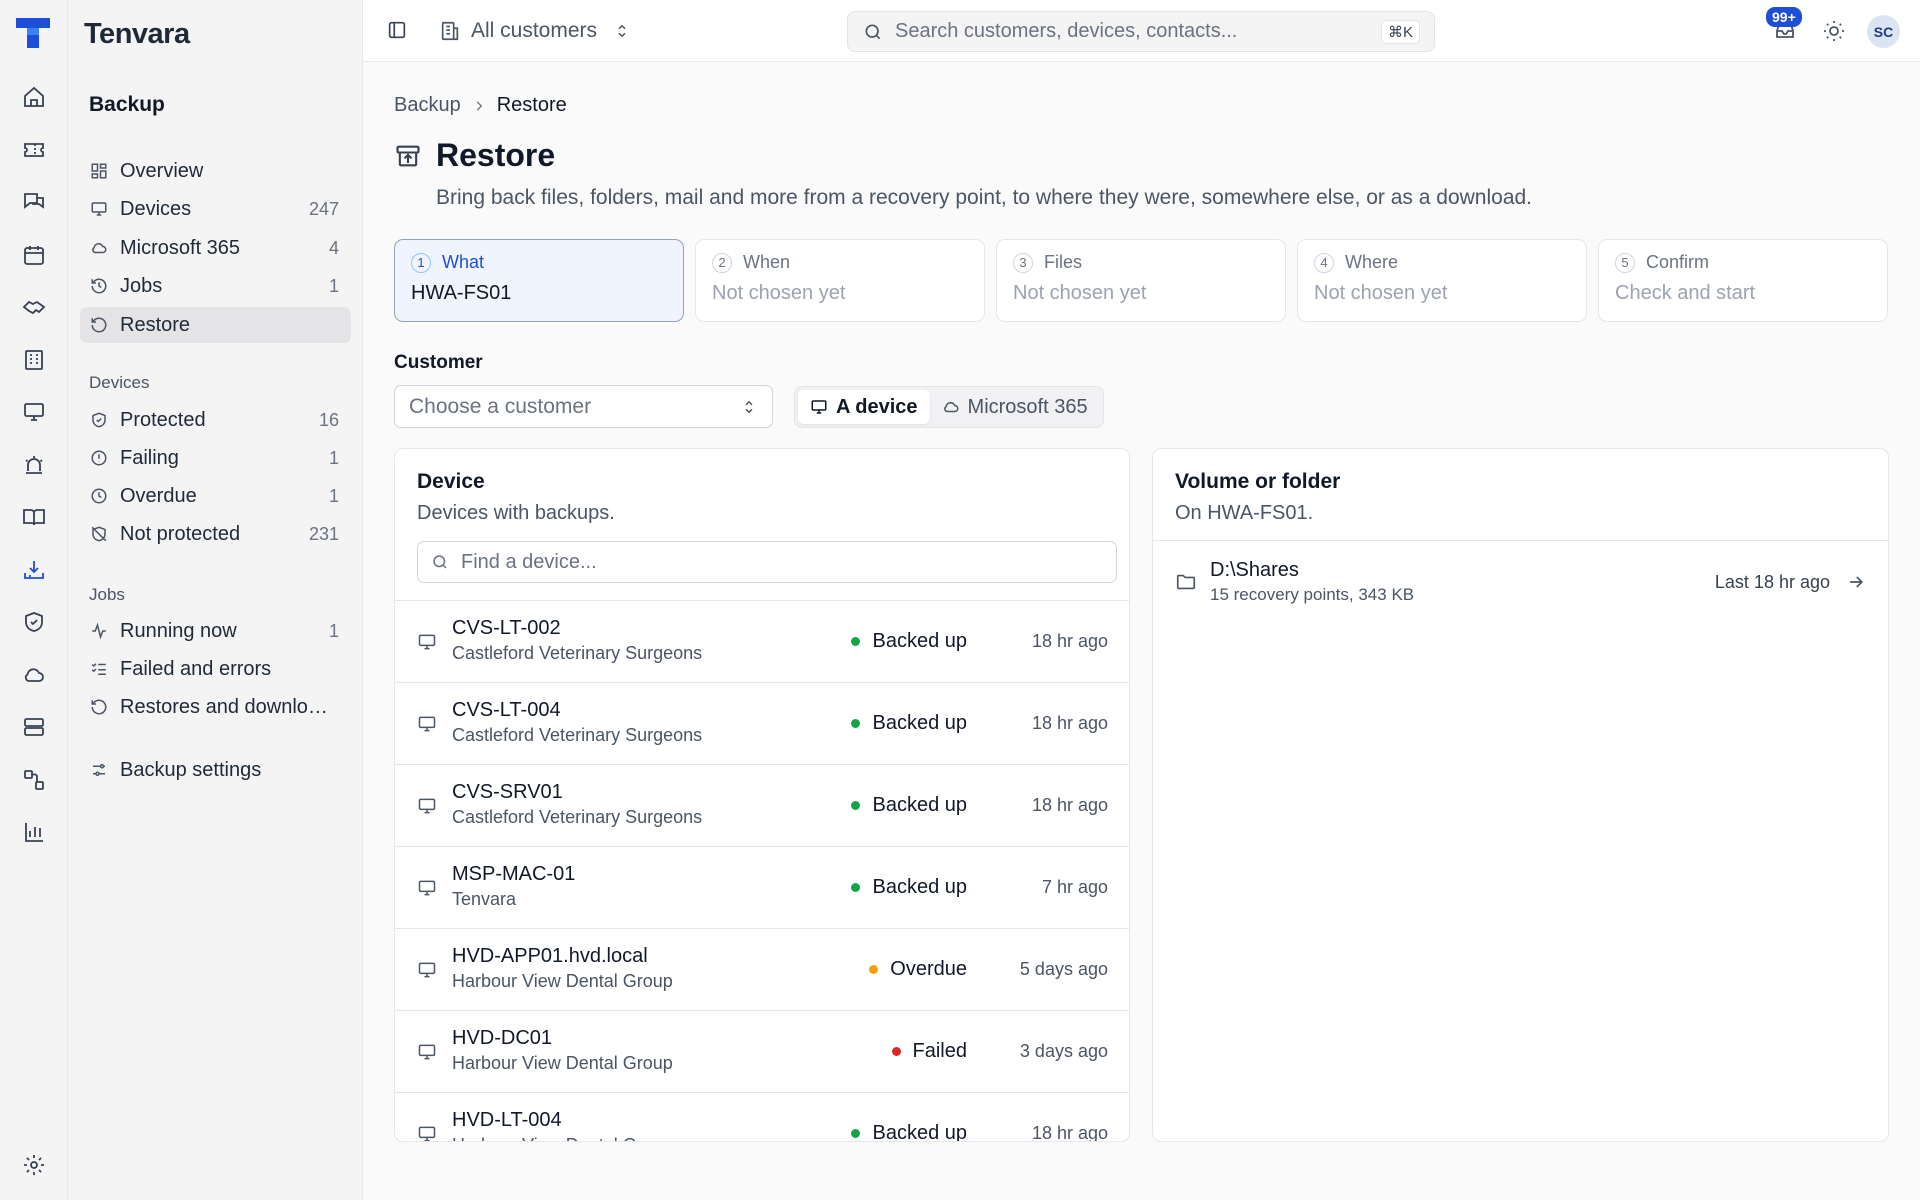 This screenshot has width=1920, height=1200. Describe the element at coordinates (34, 465) in the screenshot. I see `siren-icon` at that location.